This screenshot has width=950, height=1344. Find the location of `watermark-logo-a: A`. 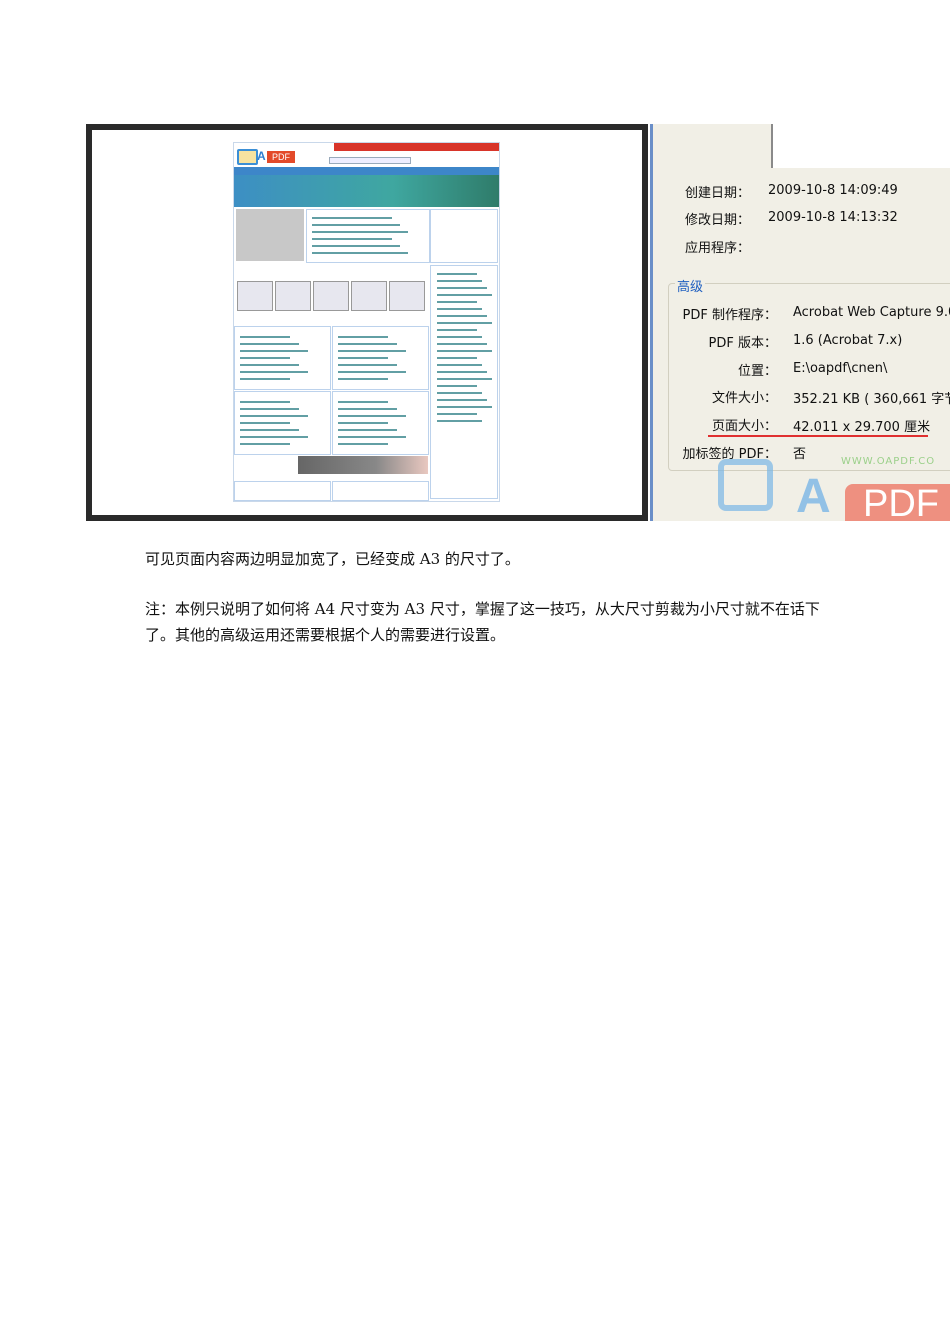

watermark-logo-a: A is located at coordinates (813, 496).